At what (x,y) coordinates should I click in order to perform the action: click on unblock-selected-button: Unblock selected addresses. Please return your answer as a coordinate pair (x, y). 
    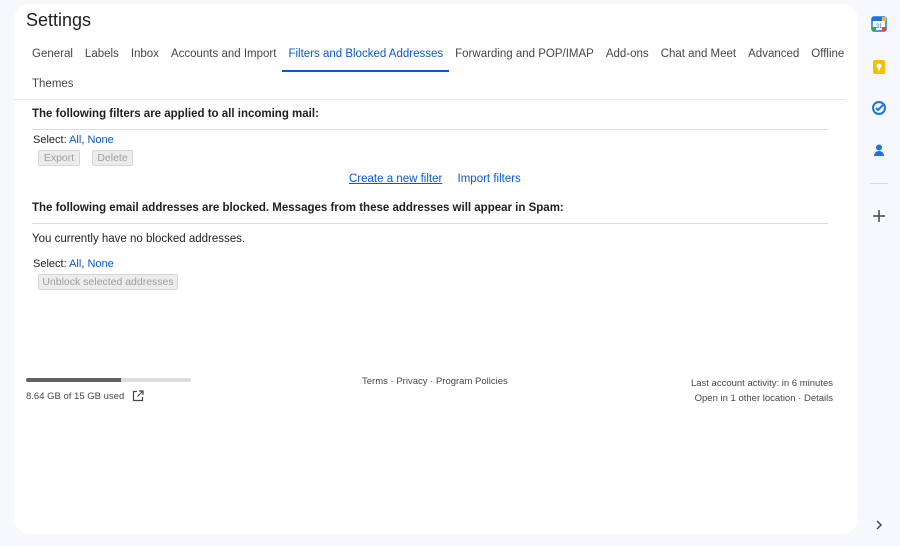
    Looking at the image, I should click on (108, 282).